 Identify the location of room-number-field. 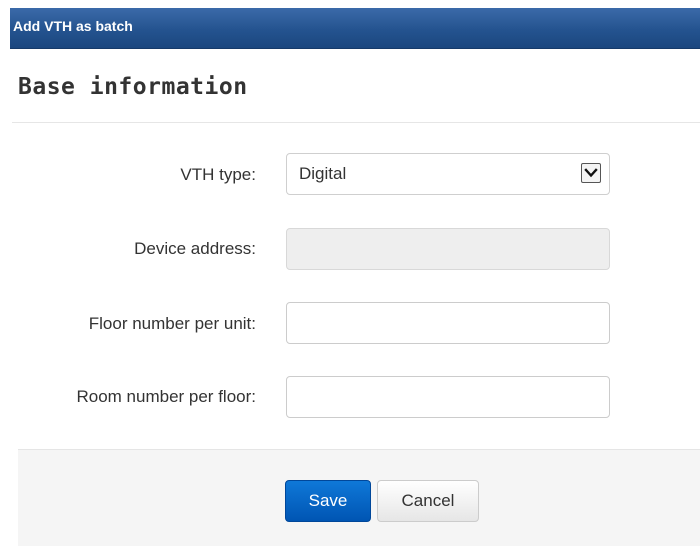
(448, 397).